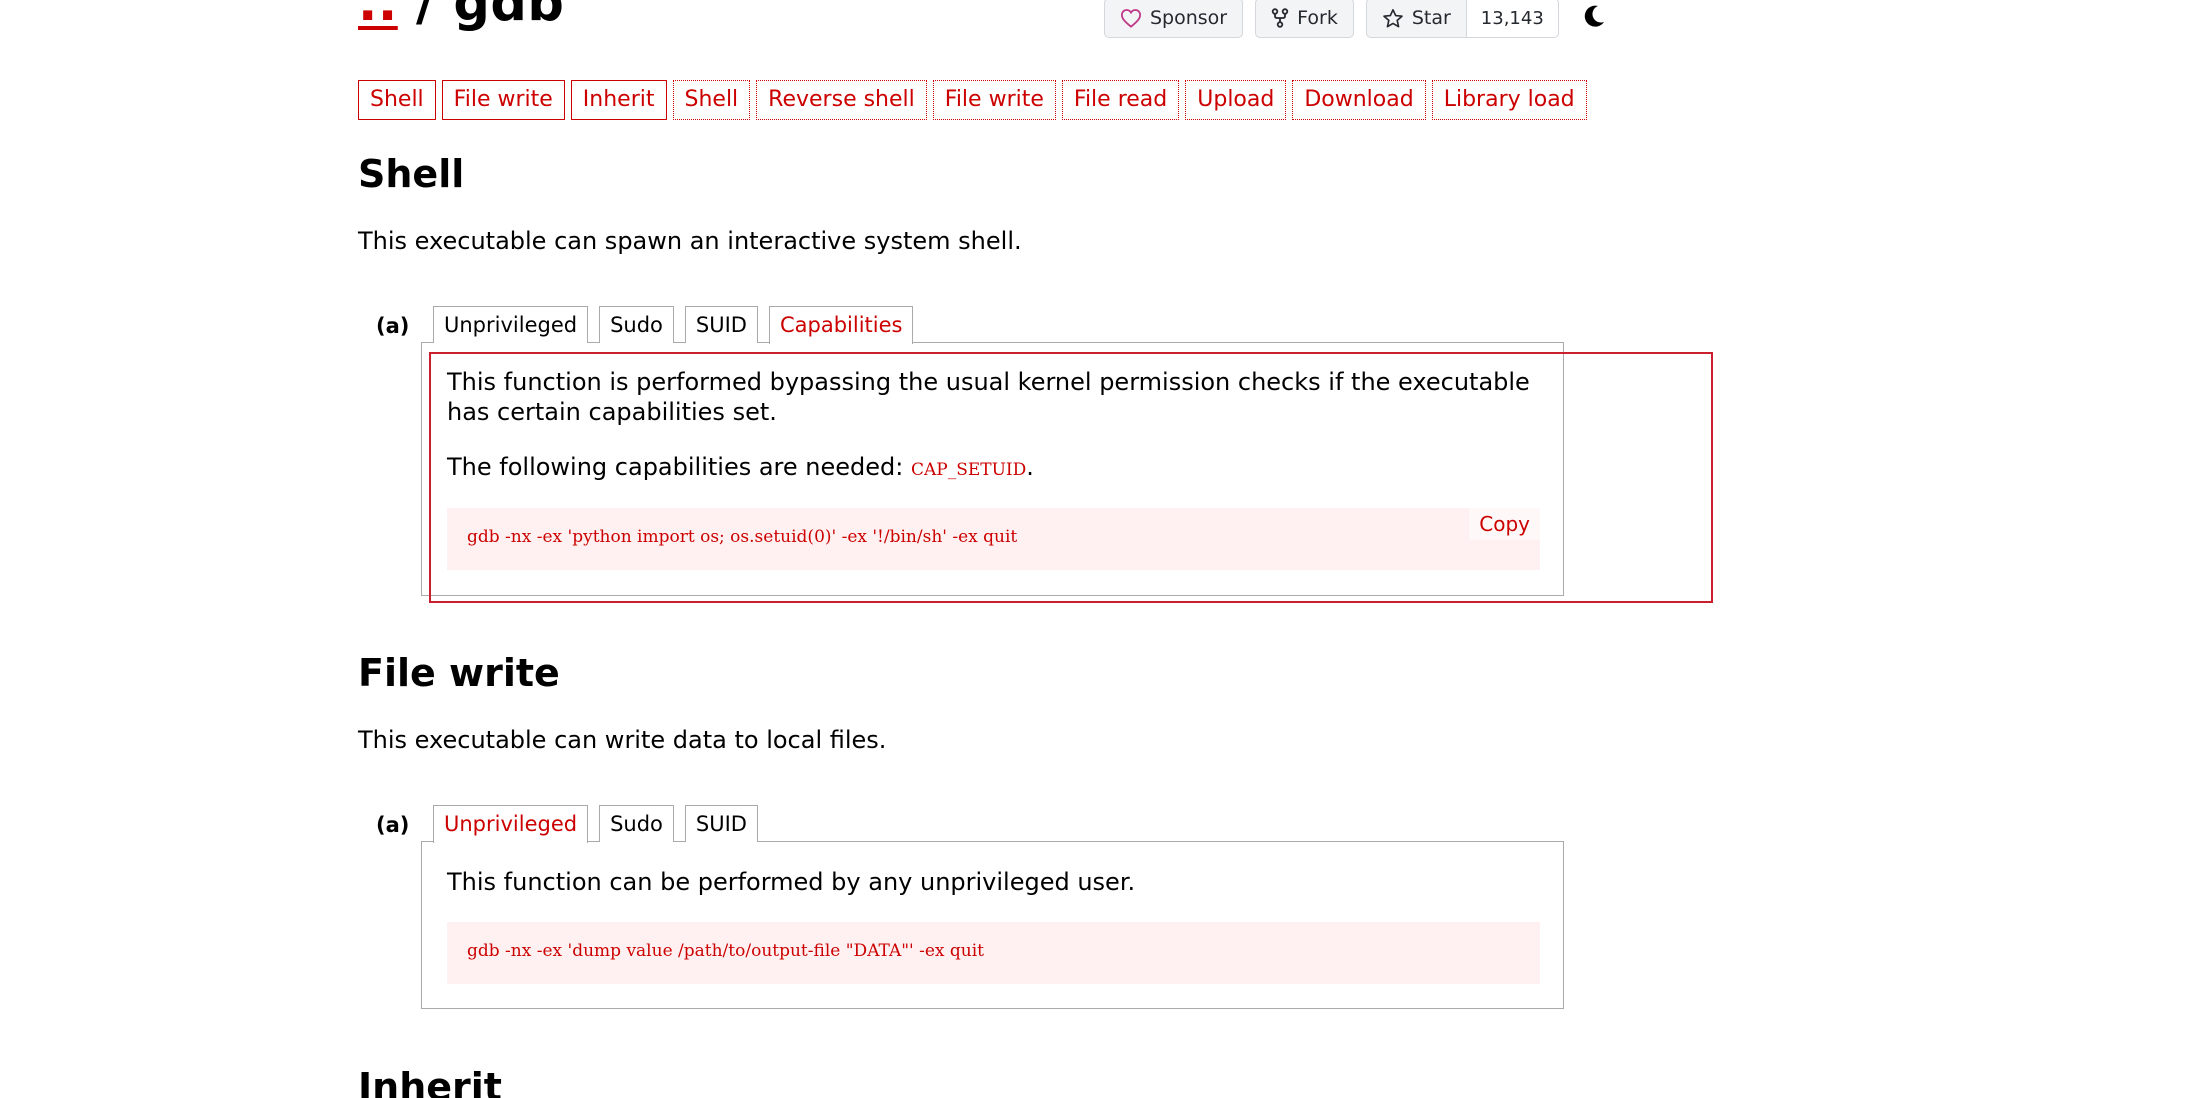 The width and height of the screenshot is (2204, 1098). What do you see at coordinates (1236, 100) in the screenshot?
I see `tag-upload: Upload` at bounding box center [1236, 100].